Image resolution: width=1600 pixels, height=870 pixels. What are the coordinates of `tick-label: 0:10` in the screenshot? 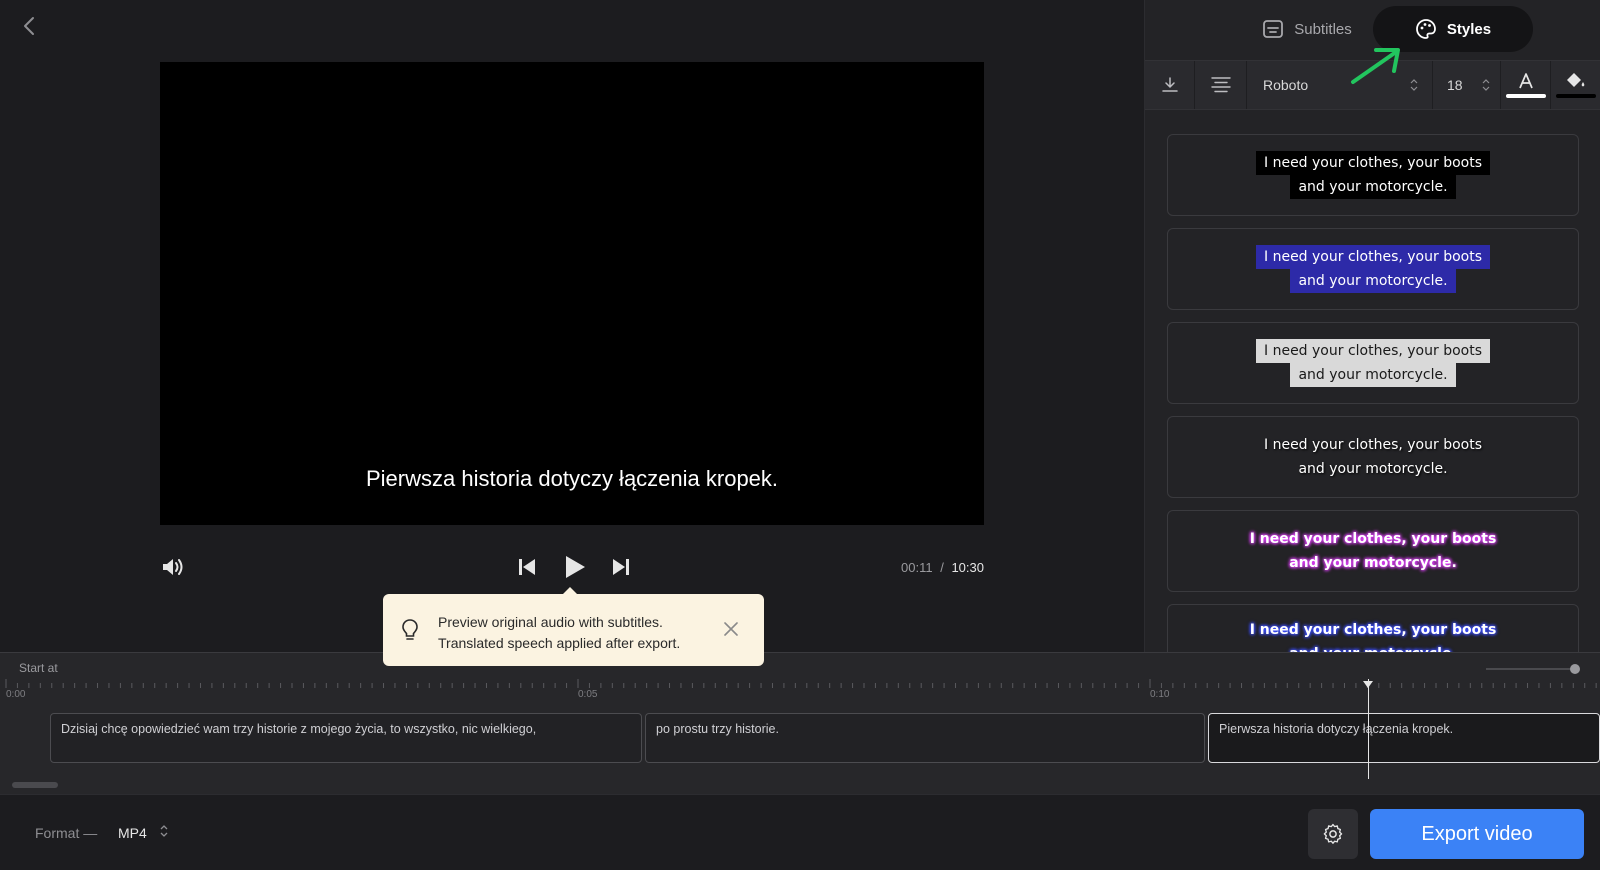 It's located at (1160, 694).